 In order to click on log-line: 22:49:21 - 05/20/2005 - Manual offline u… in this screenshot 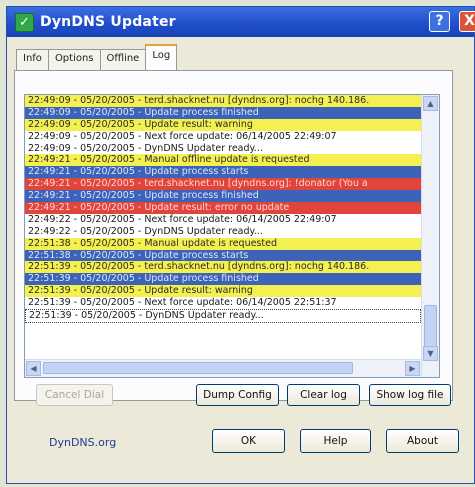, I will do `click(223, 160)`.